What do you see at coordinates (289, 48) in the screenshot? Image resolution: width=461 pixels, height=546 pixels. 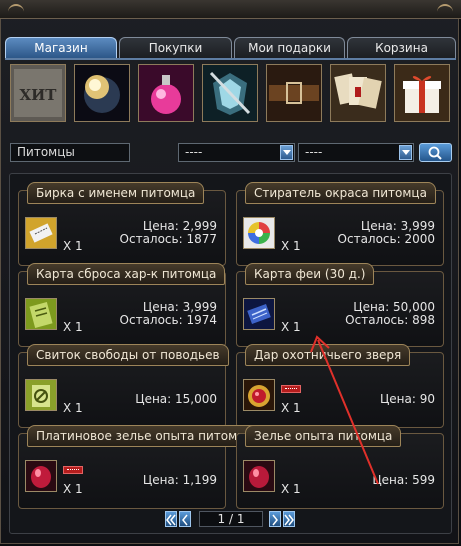 I see `tab-my-gifts: Мои подарки` at bounding box center [289, 48].